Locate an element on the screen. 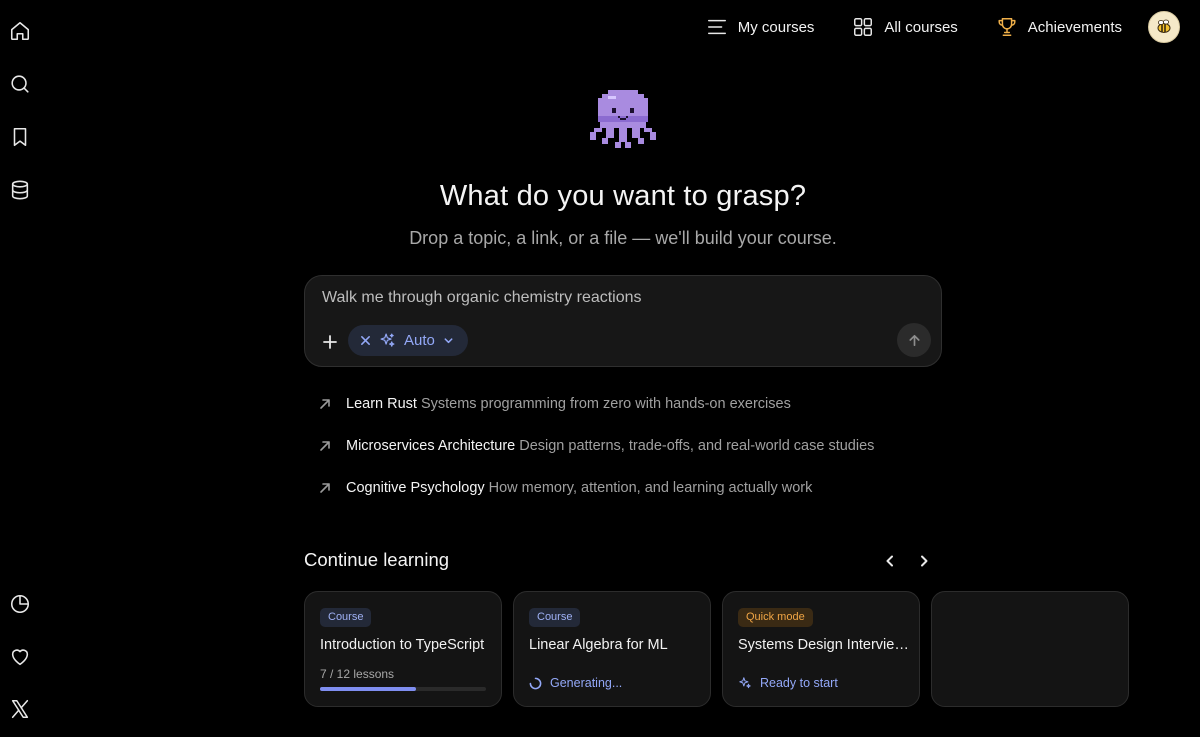 The height and width of the screenshot is (737, 1200). submit-button is located at coordinates (914, 340).